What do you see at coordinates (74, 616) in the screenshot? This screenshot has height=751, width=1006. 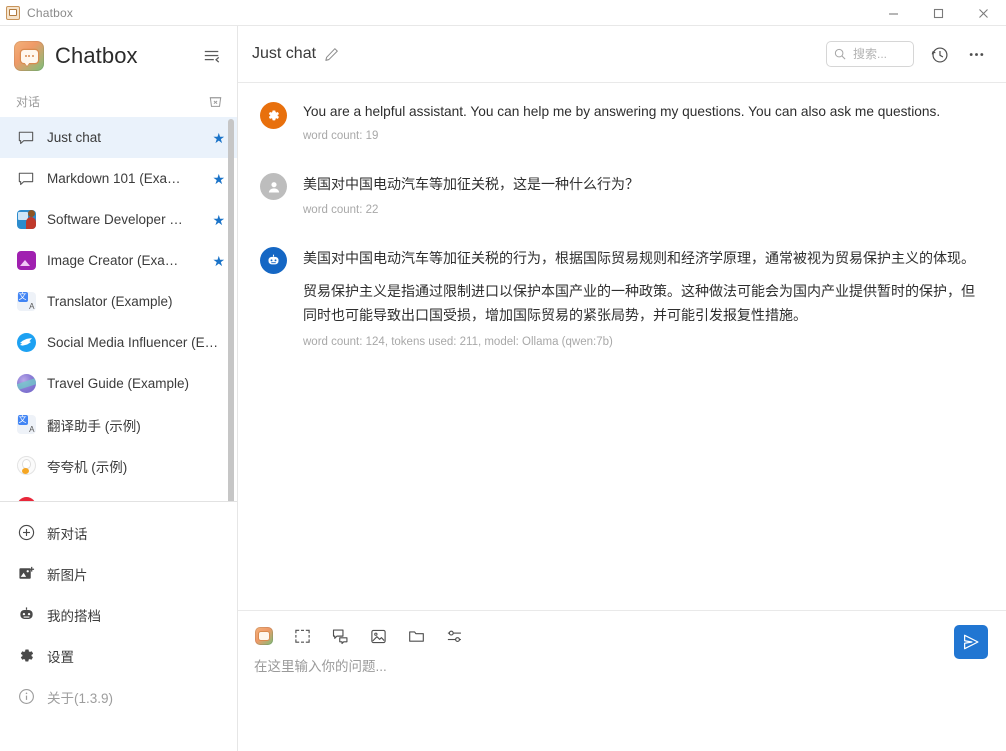 I see `sidebar-item-label: 我的搭档` at bounding box center [74, 616].